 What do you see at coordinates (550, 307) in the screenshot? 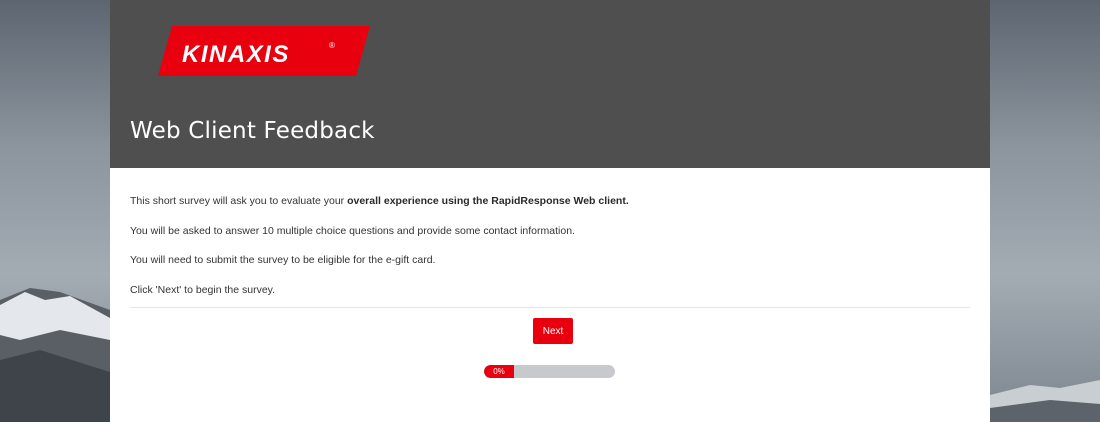
I see `divider` at bounding box center [550, 307].